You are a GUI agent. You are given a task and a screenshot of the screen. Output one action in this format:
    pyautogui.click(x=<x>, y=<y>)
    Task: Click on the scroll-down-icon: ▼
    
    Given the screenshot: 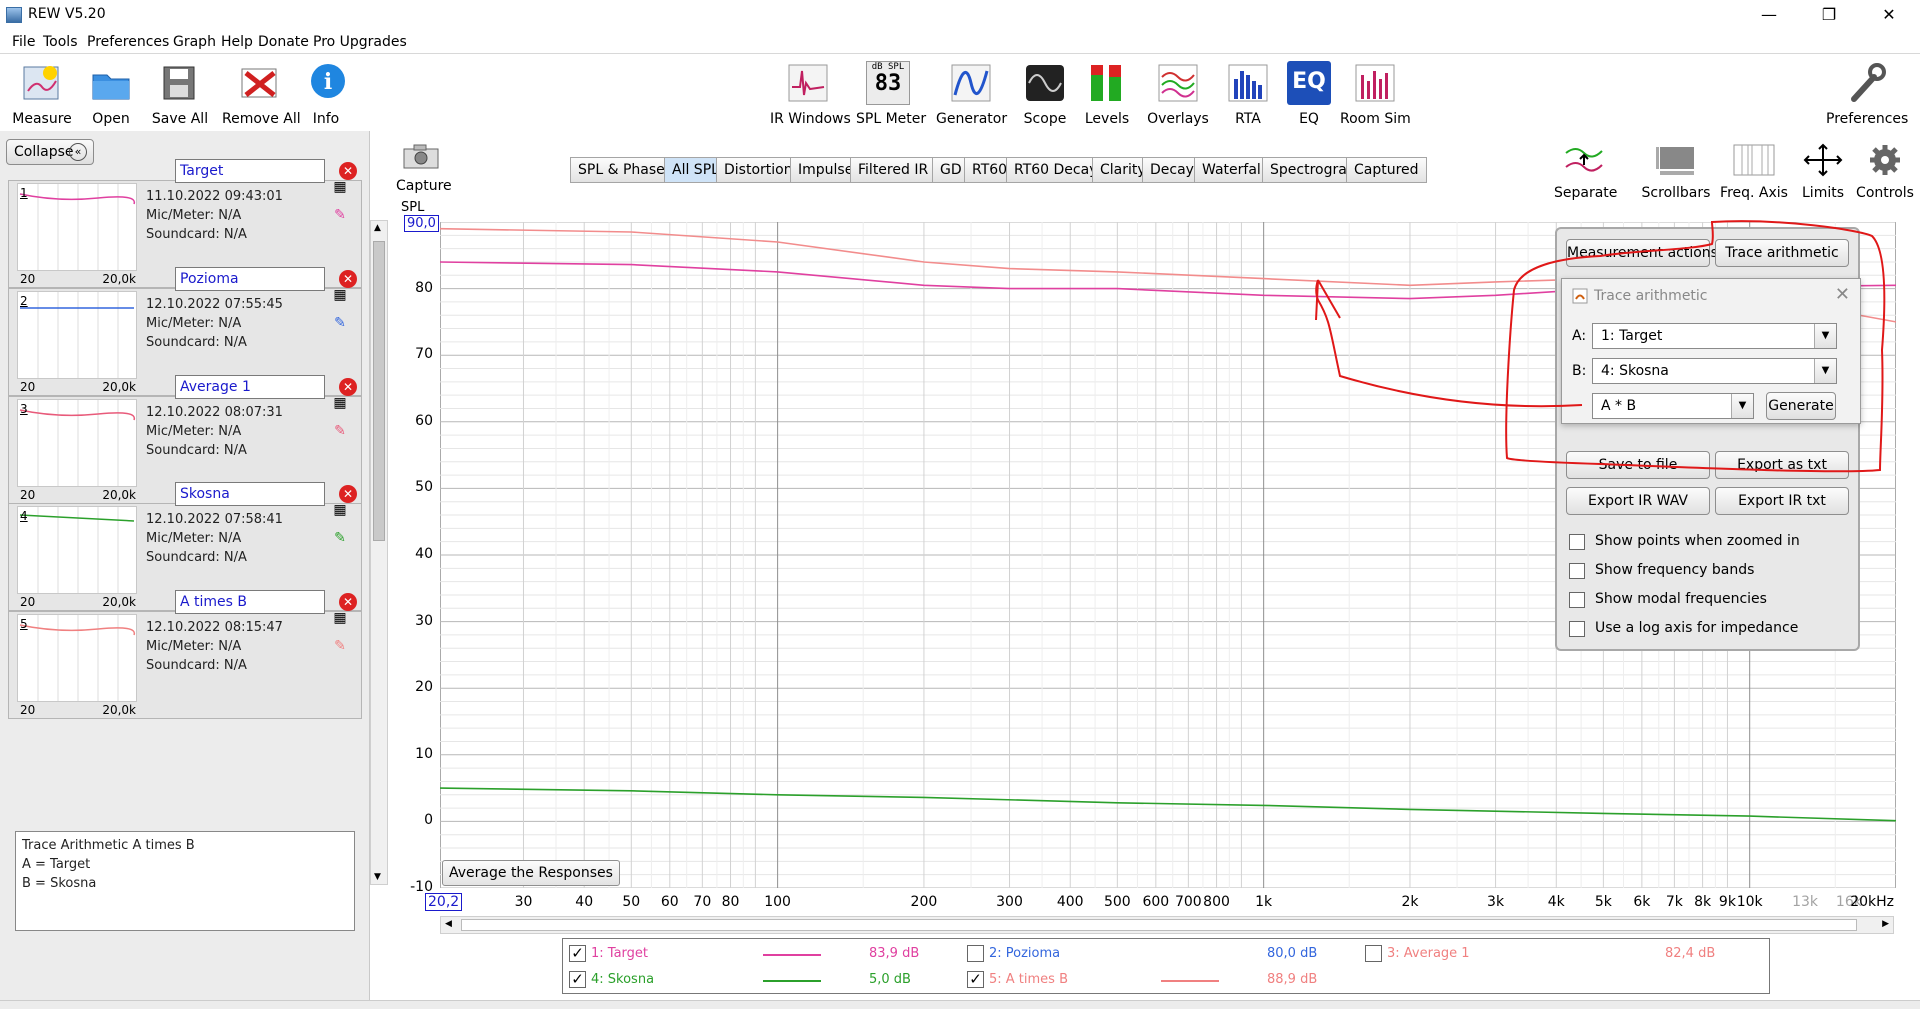 What is the action you would take?
    pyautogui.click(x=377, y=877)
    